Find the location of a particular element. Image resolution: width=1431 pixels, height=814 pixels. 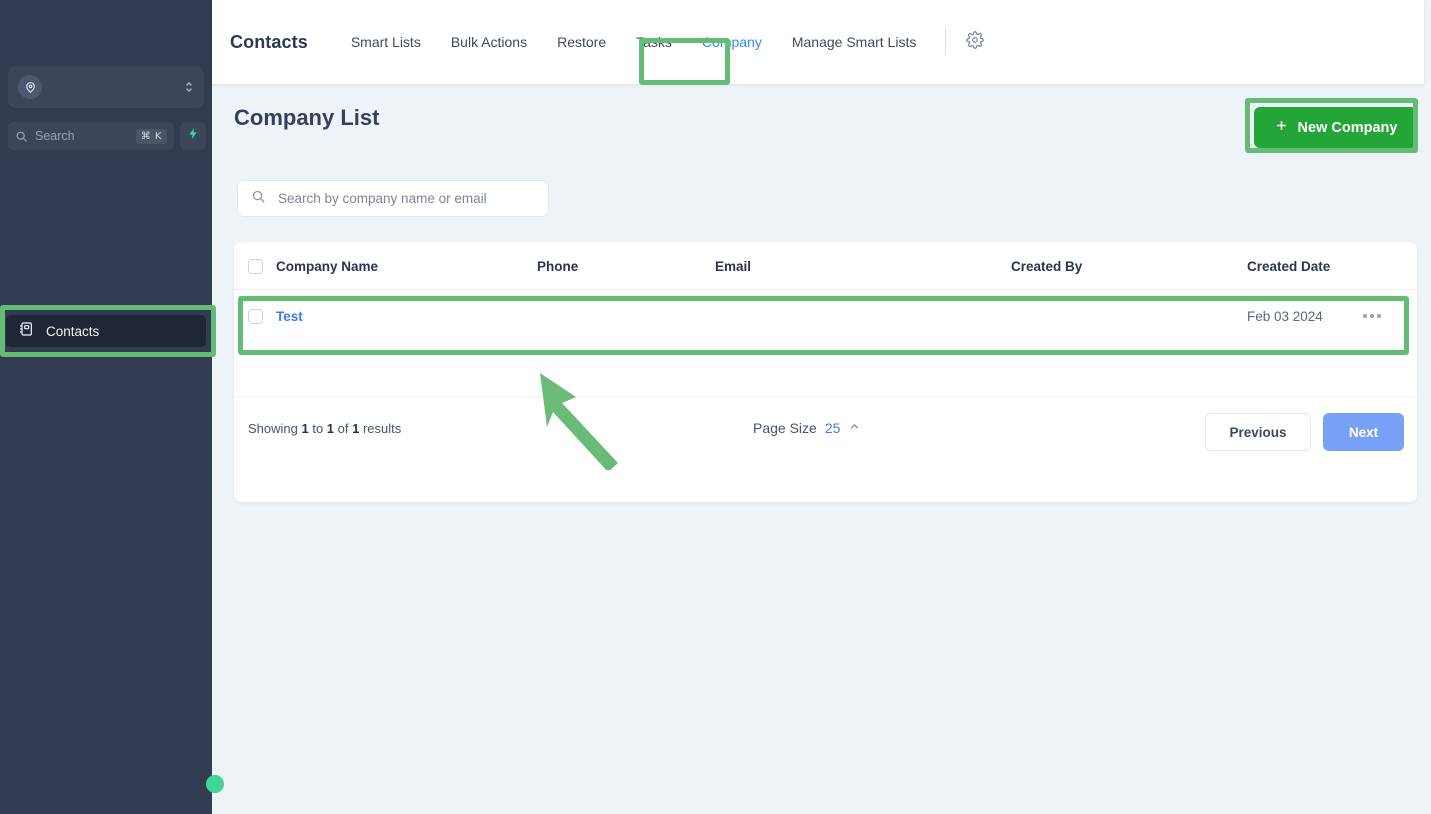

company-name-link: Test is located at coordinates (289, 316).